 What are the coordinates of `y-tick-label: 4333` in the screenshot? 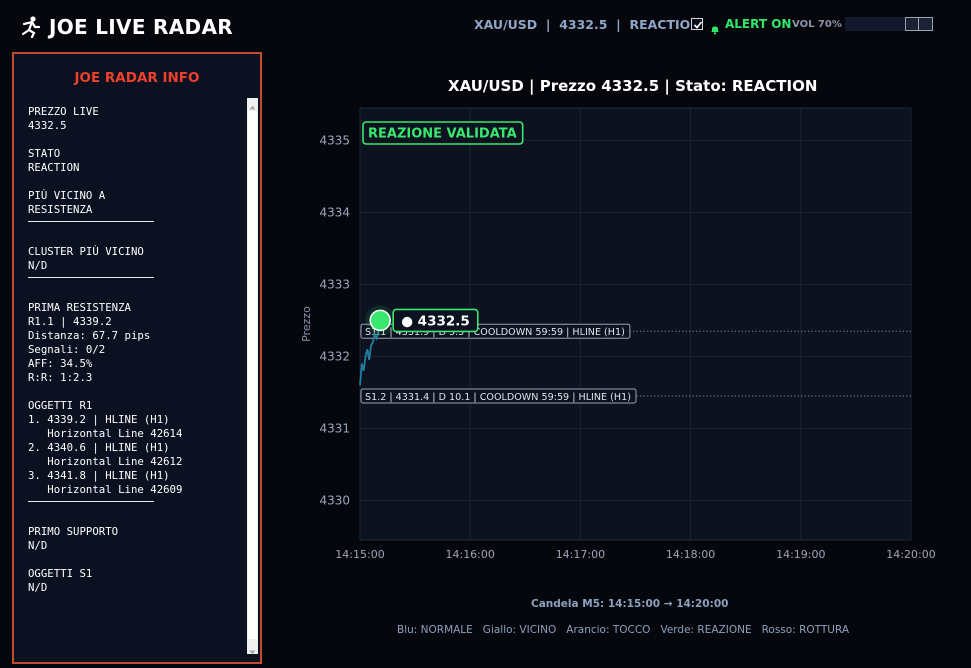 It's located at (334, 284).